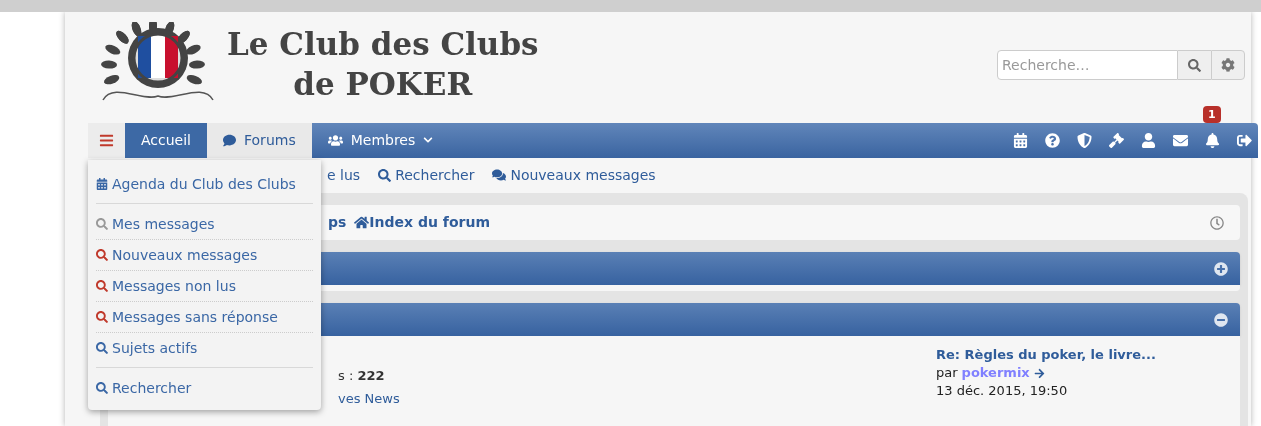 This screenshot has height=426, width=1261. I want to click on post-date: 13 déc. 2015, 19:50, so click(1002, 391).